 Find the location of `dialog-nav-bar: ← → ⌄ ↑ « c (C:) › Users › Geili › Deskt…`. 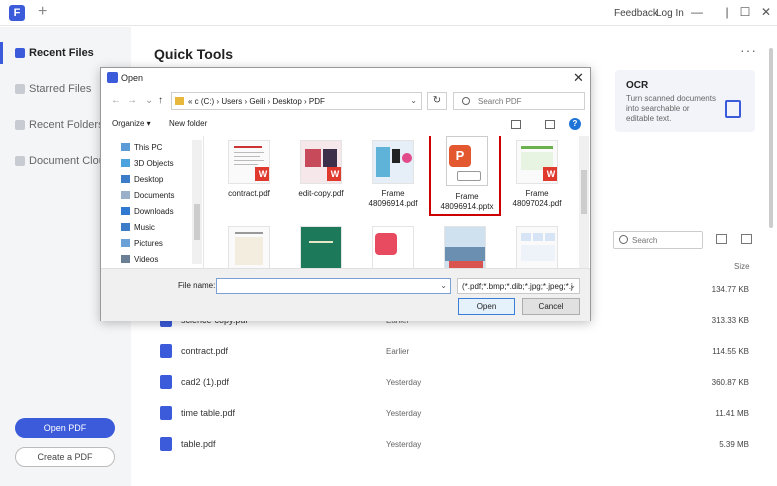

dialog-nav-bar: ← → ⌄ ↑ « c (C:) › Users › Geili › Deskt… is located at coordinates (345, 101).